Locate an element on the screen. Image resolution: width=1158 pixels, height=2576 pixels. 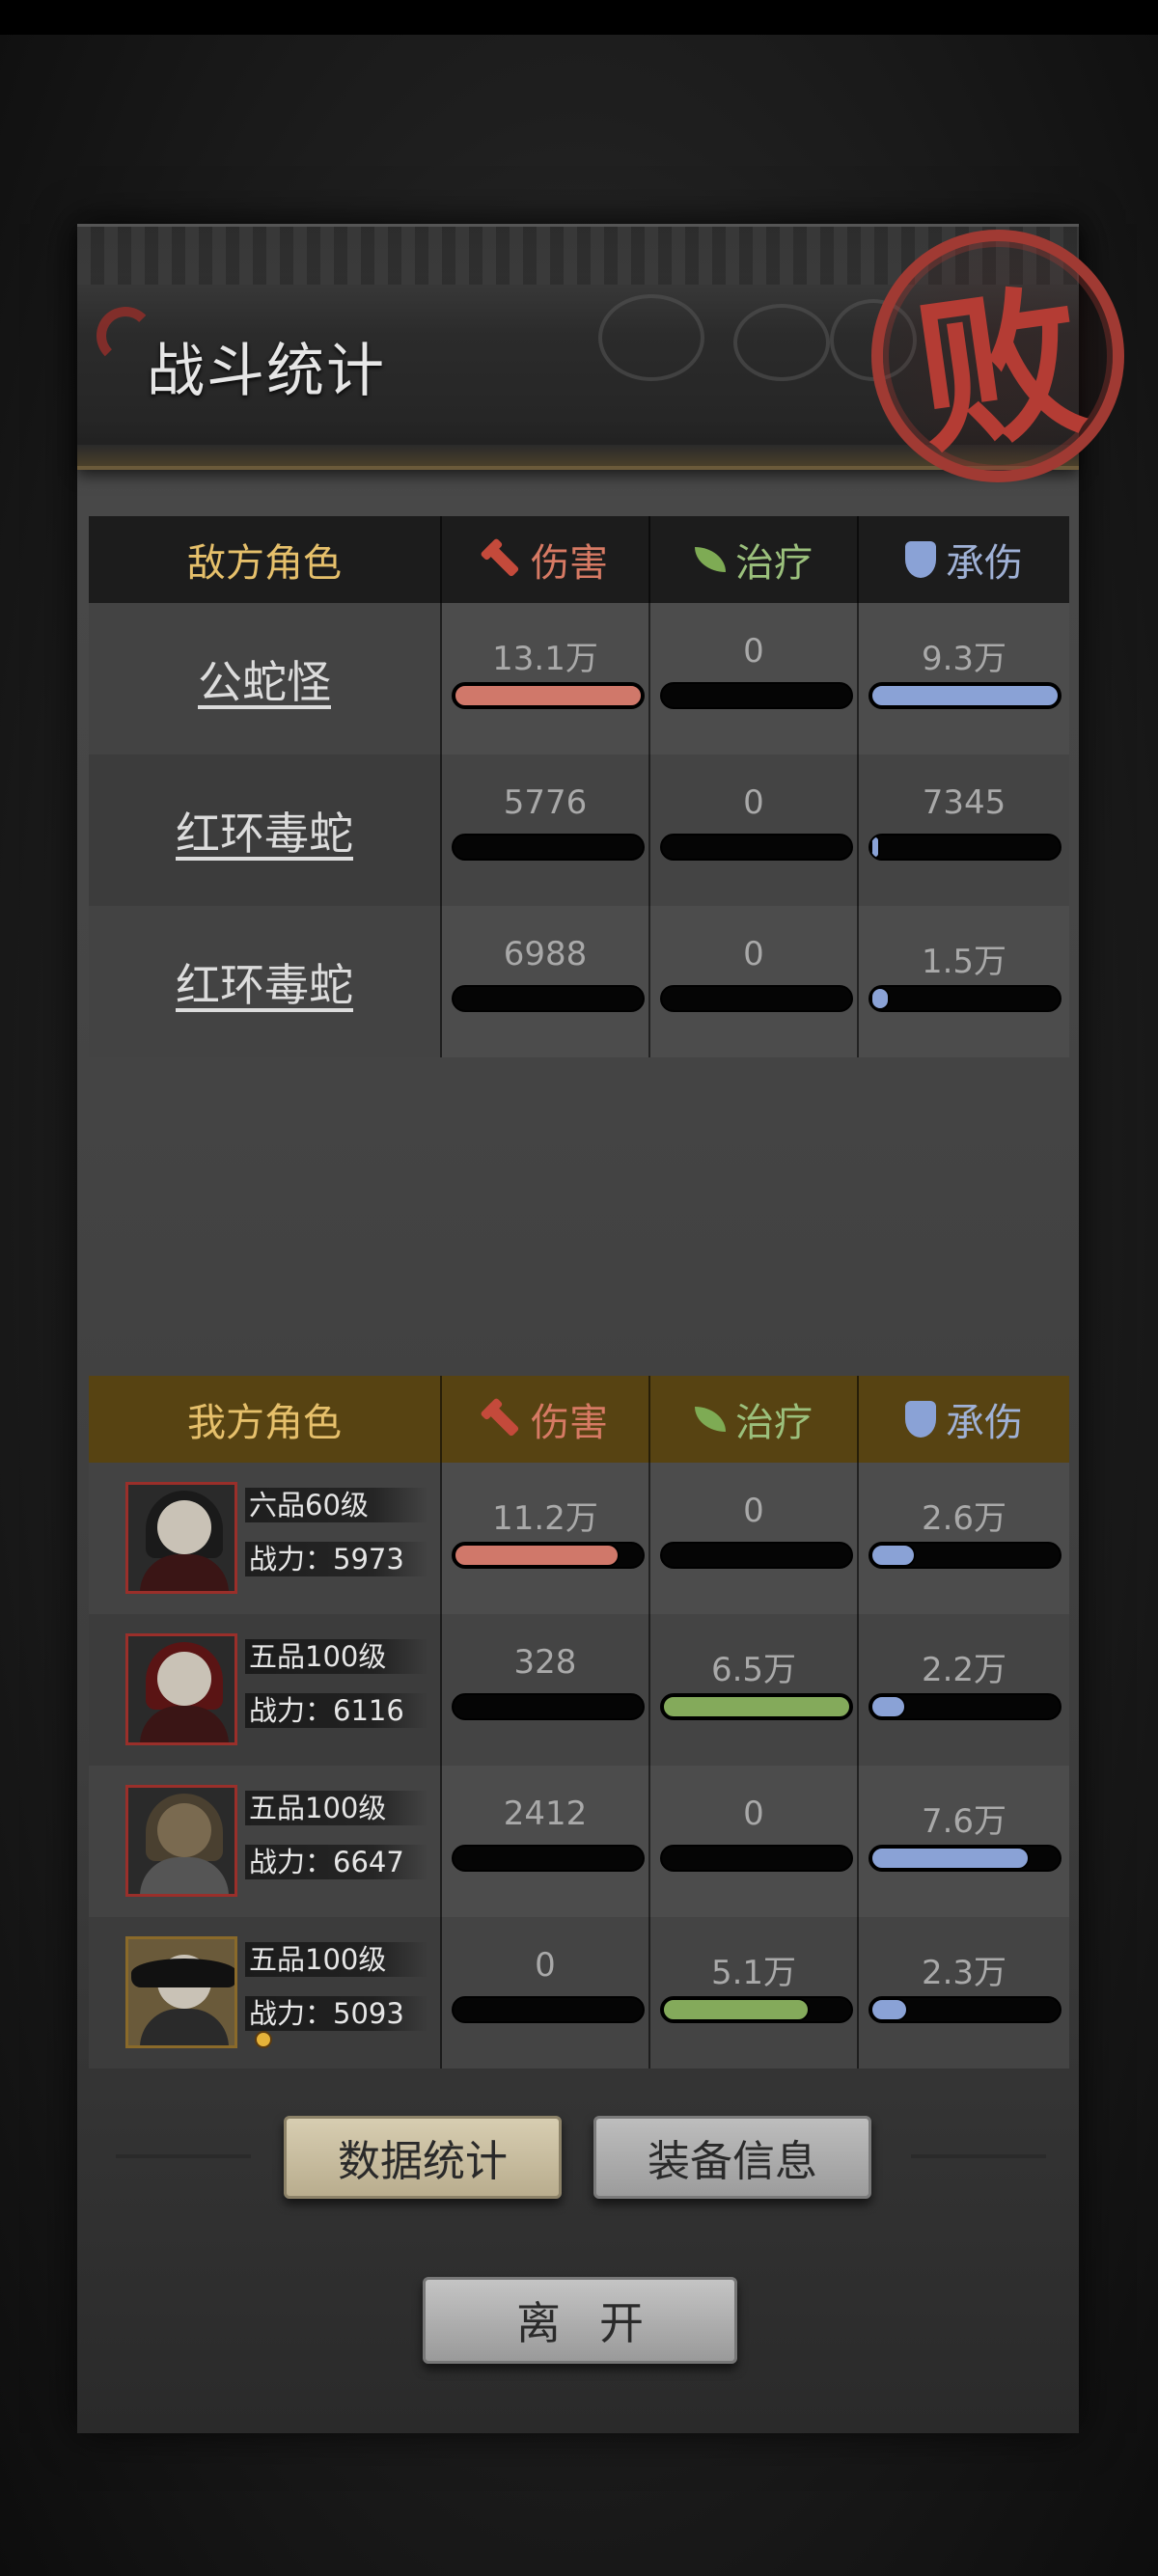
damage-cell: 13.1万 is located at coordinates (546, 679).